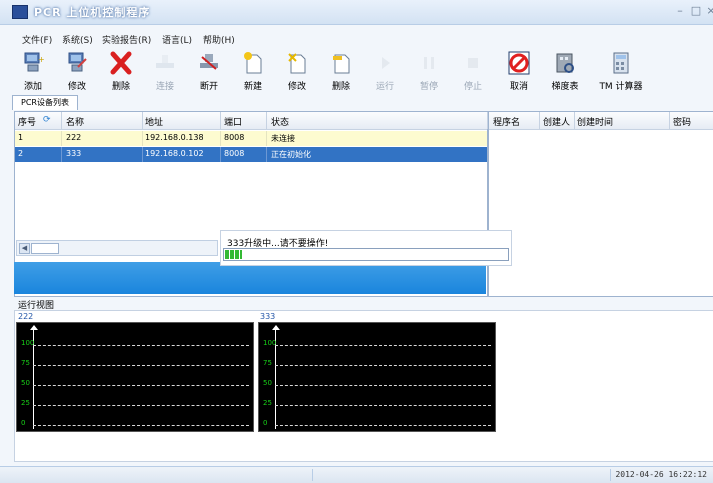  I want to click on tick-label: 50, so click(267, 383).